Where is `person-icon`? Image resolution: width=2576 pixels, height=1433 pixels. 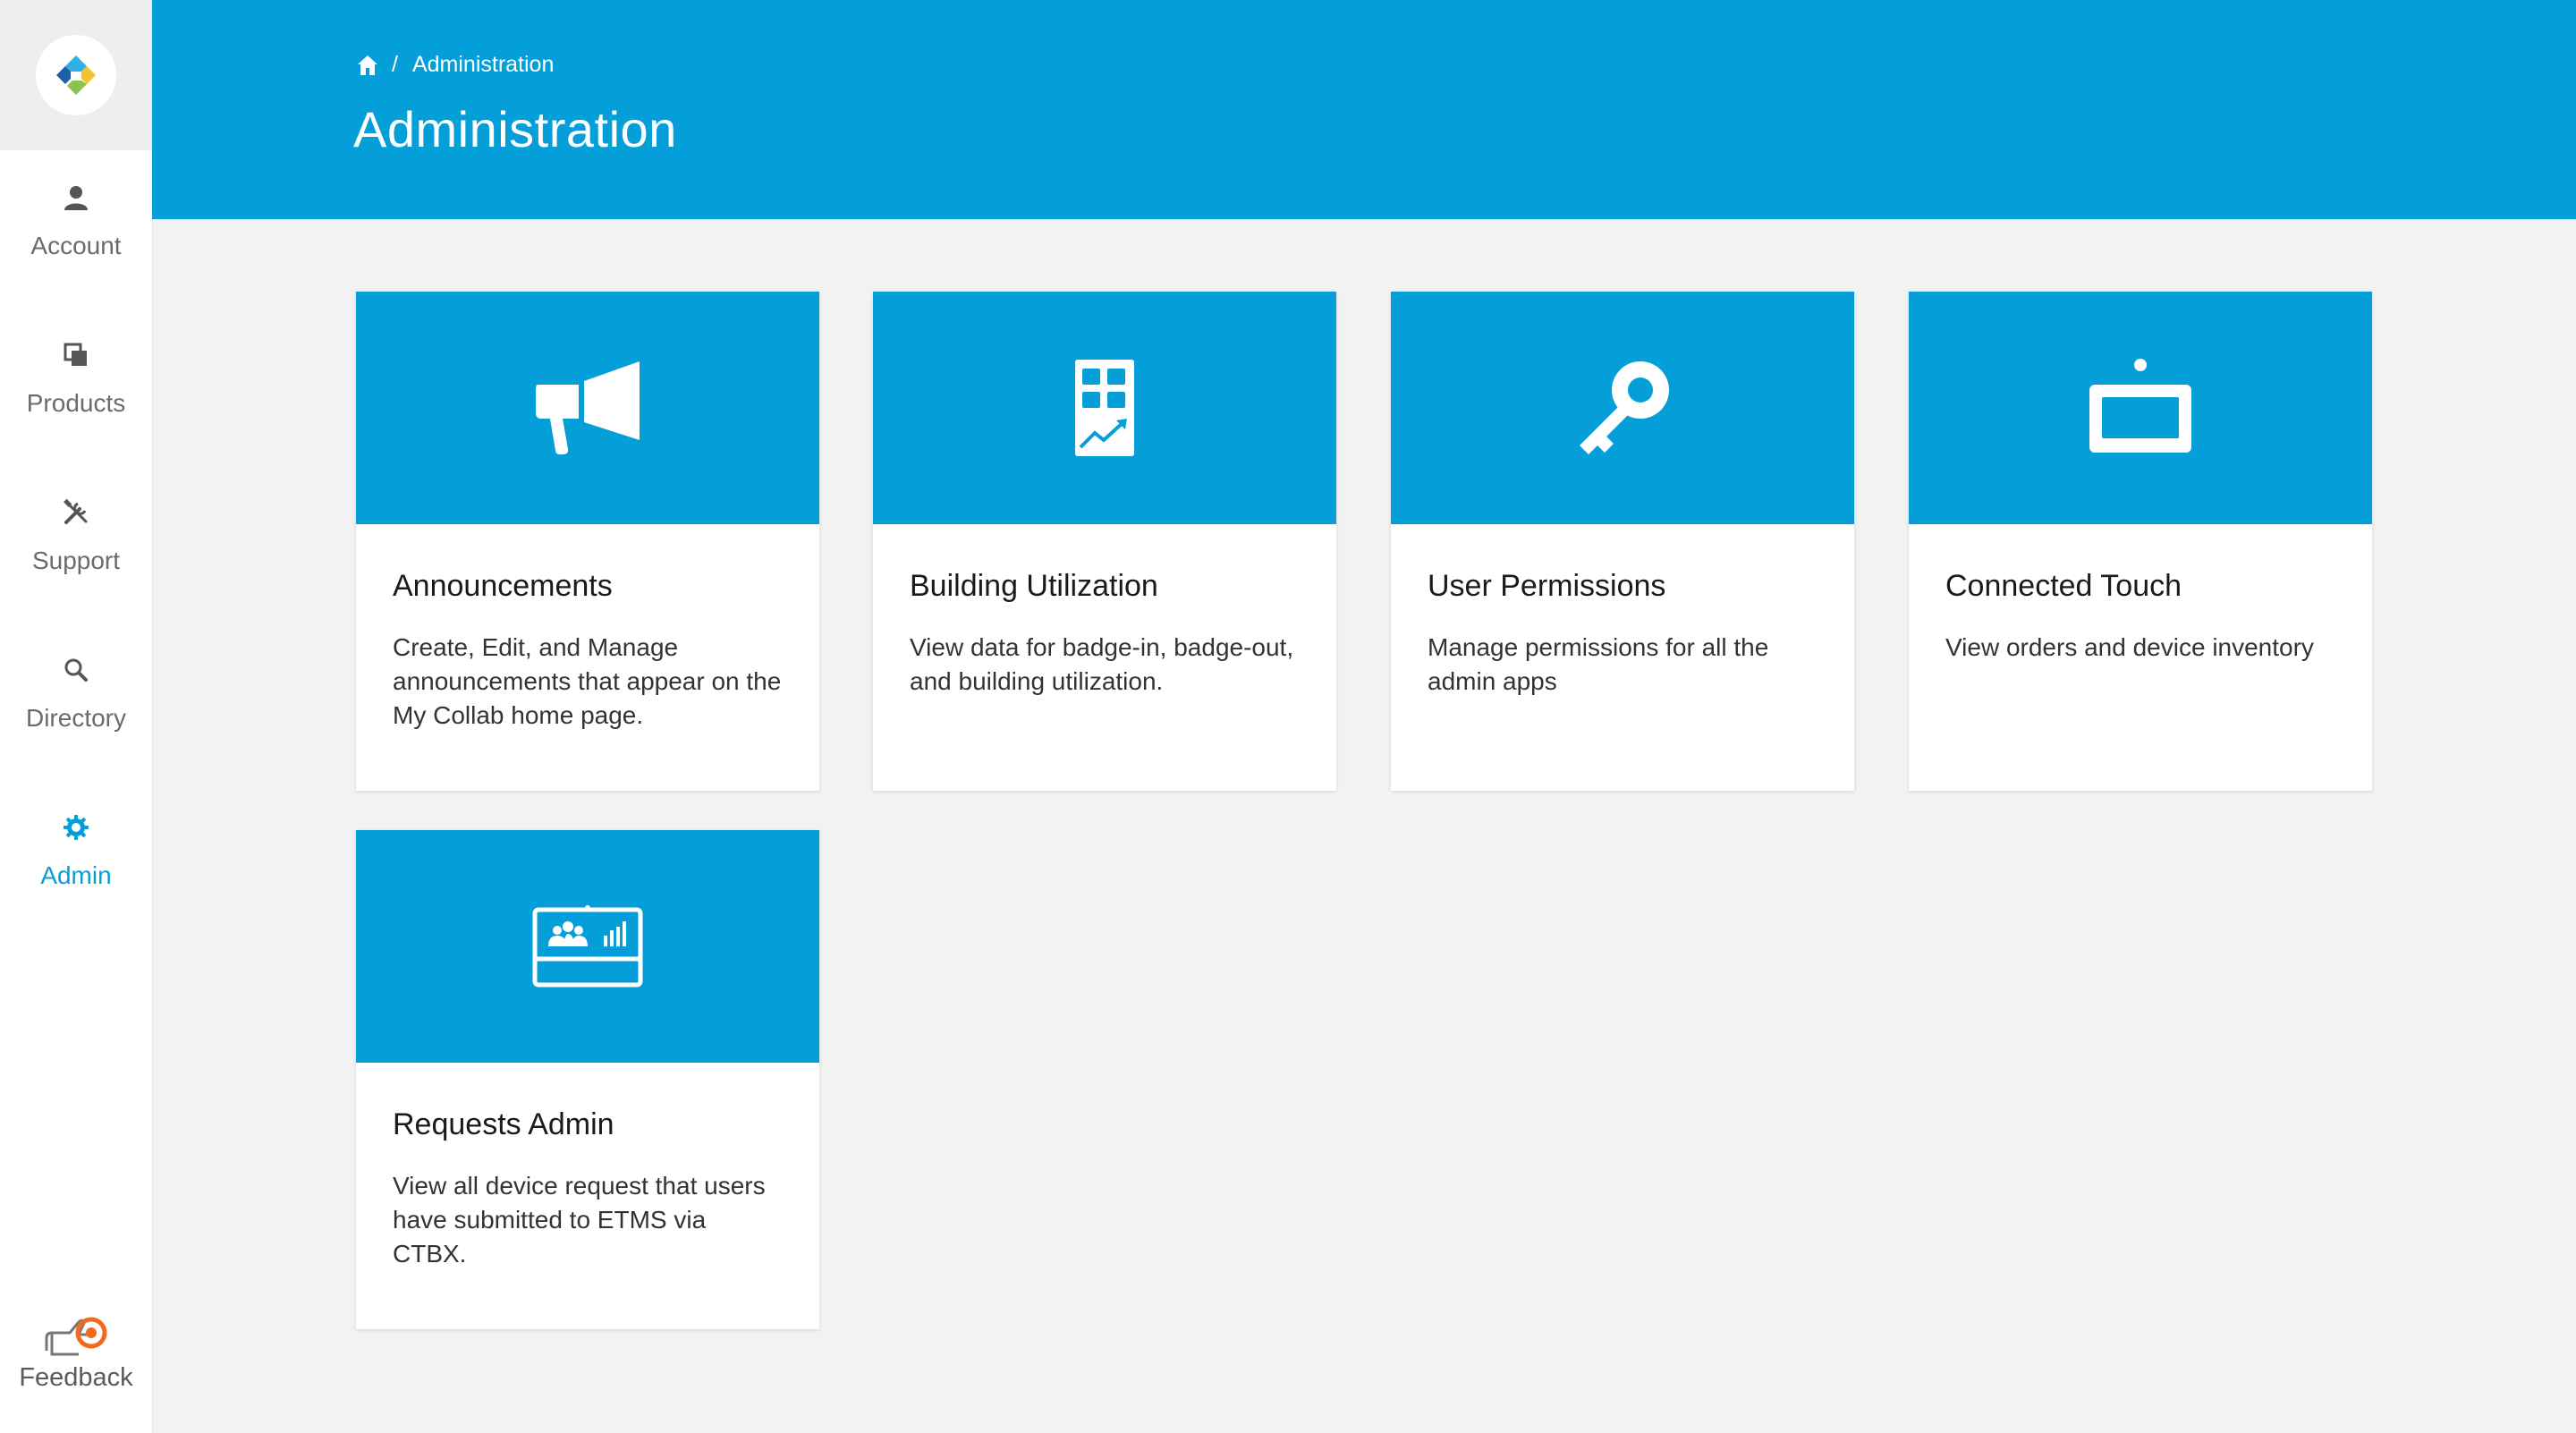
person-icon is located at coordinates (76, 198).